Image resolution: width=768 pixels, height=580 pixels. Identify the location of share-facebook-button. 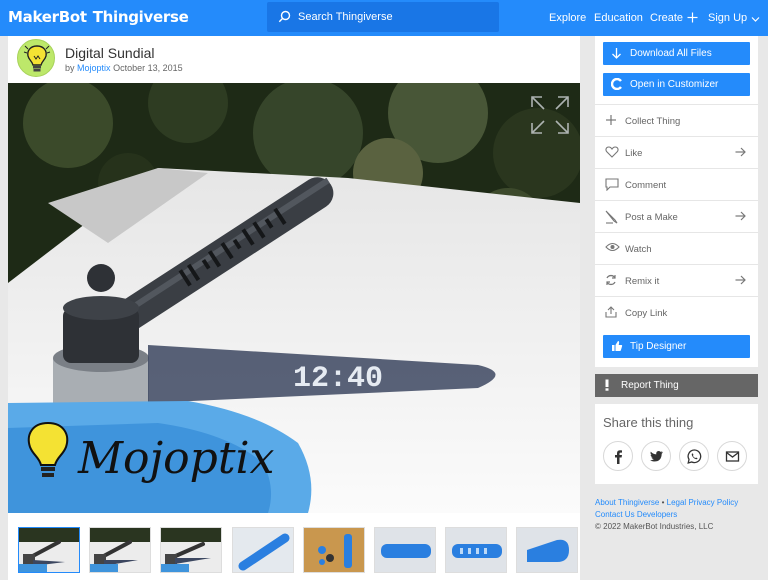
(618, 456).